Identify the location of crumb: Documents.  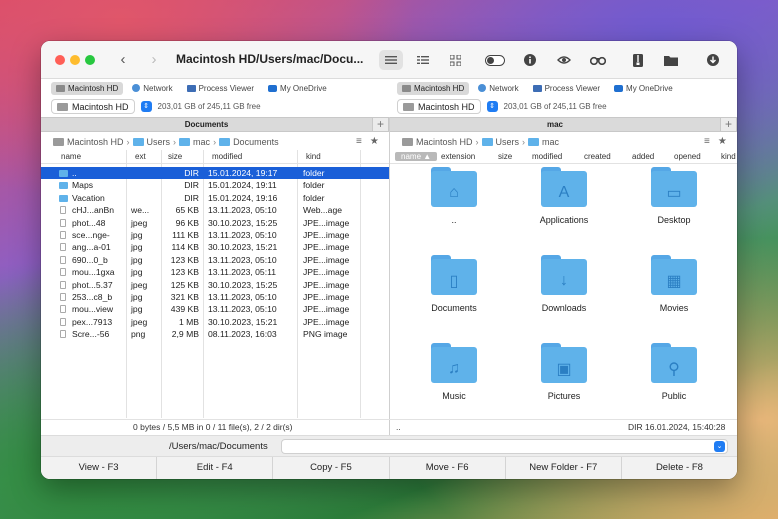
(256, 142).